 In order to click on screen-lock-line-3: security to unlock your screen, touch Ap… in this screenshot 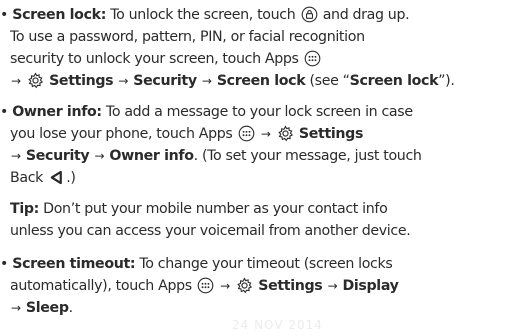, I will do `click(166, 59)`.